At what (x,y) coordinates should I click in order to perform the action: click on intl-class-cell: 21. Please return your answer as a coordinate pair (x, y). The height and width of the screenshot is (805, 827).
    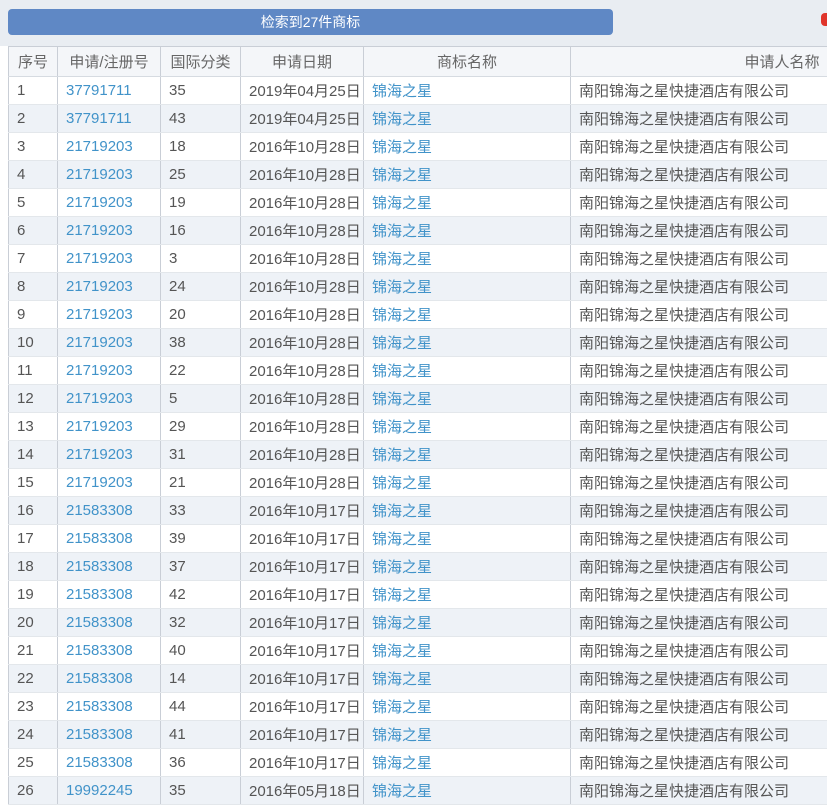
    Looking at the image, I should click on (201, 483).